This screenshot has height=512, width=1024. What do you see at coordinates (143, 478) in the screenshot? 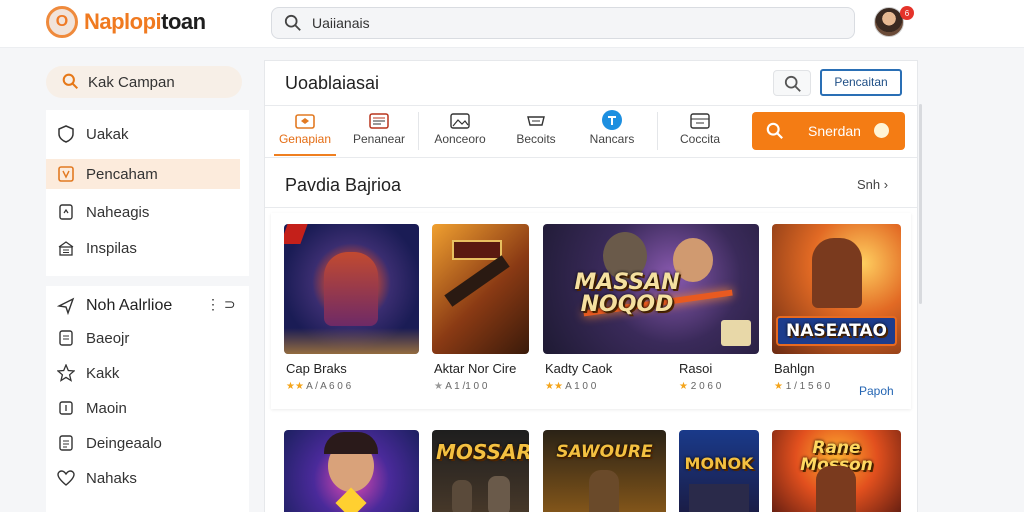
I see `sidebar-item-8: Nahaks` at bounding box center [143, 478].